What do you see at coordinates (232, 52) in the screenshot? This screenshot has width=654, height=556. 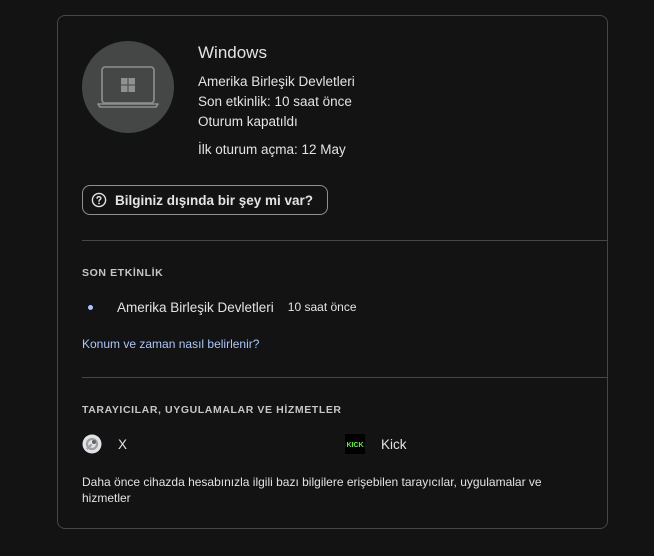 I see `device-name: Windows` at bounding box center [232, 52].